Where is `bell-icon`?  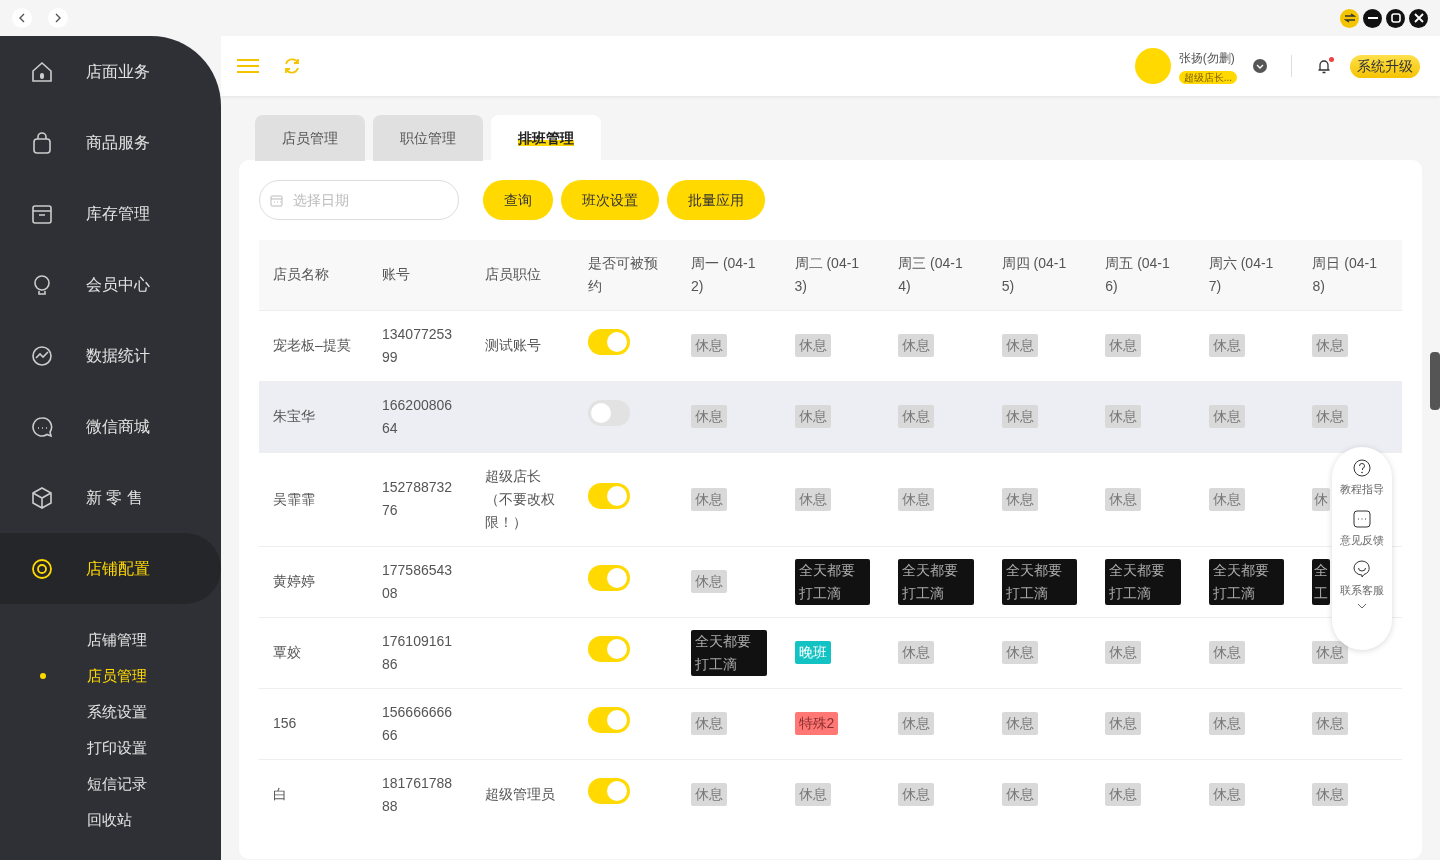 bell-icon is located at coordinates (1325, 66).